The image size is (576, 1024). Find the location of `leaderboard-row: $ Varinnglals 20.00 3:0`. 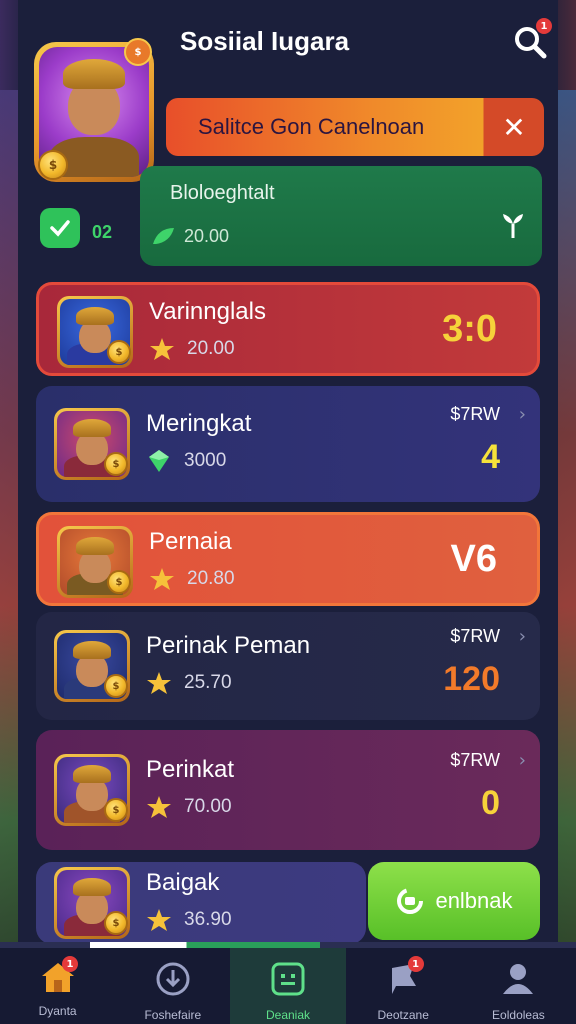

leaderboard-row: $ Varinnglals 20.00 3:0 is located at coordinates (288, 329).